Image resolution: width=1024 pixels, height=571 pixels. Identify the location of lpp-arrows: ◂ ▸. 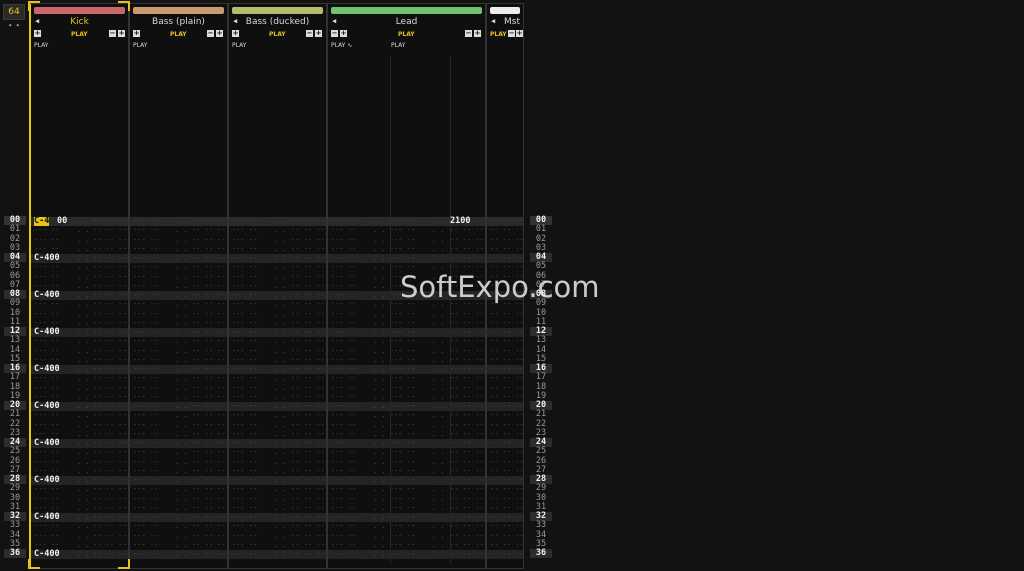
(14, 25).